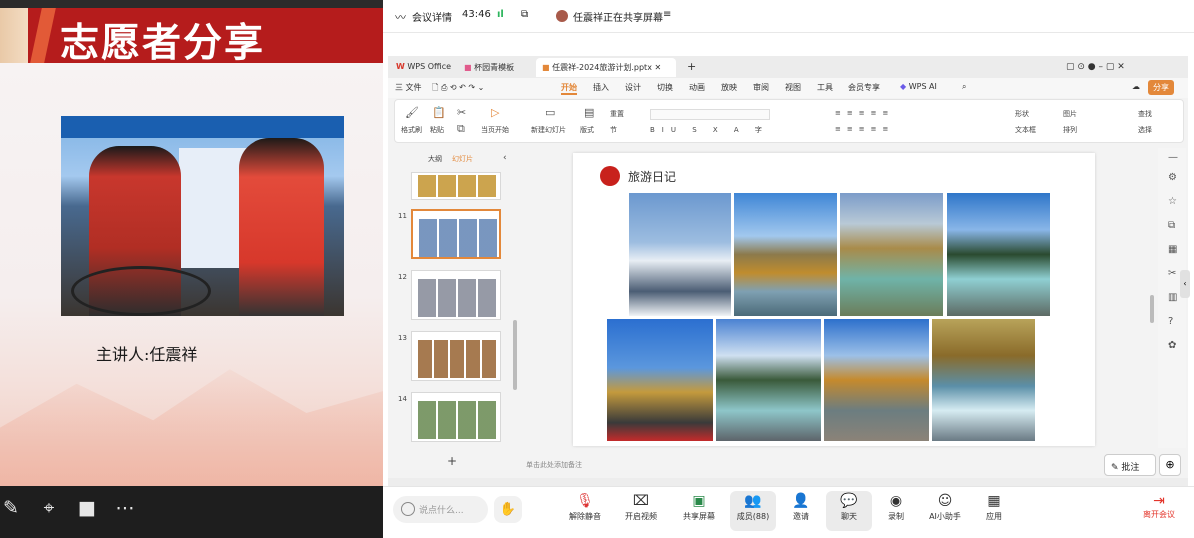  What do you see at coordinates (1152, 309) in the screenshot?
I see `slide-scrollbar` at bounding box center [1152, 309].